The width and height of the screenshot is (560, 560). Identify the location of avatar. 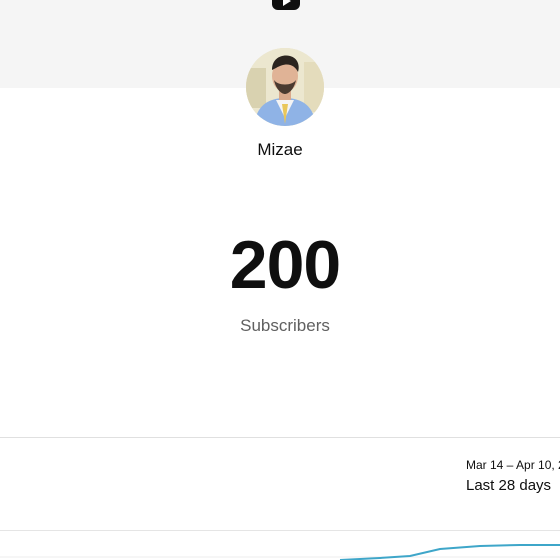
(285, 87).